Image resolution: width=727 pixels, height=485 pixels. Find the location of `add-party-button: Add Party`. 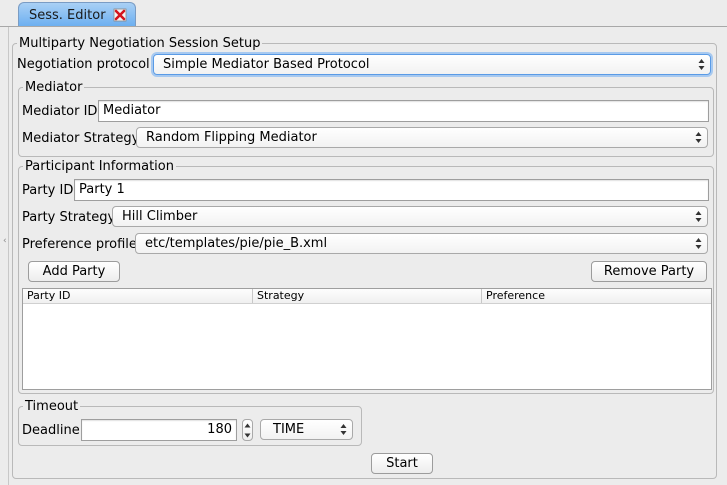

add-party-button: Add Party is located at coordinates (74, 271).